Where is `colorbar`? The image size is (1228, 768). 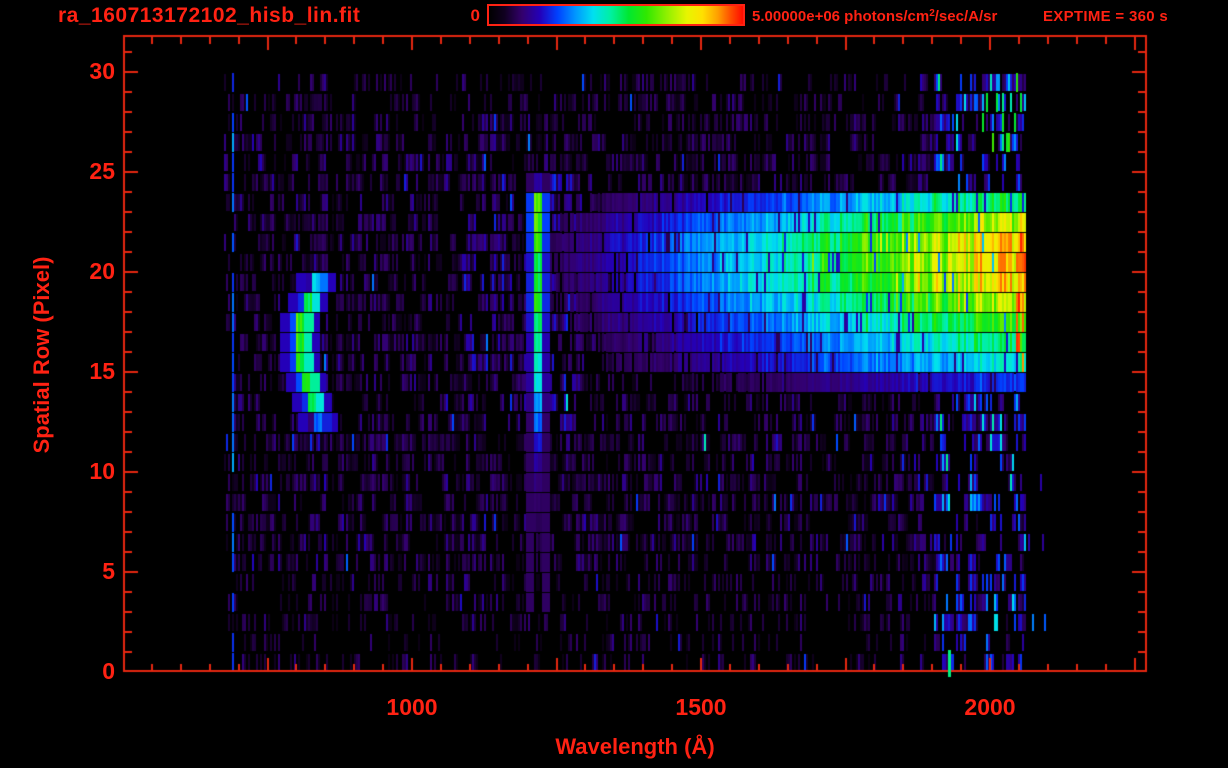 colorbar is located at coordinates (616, 15).